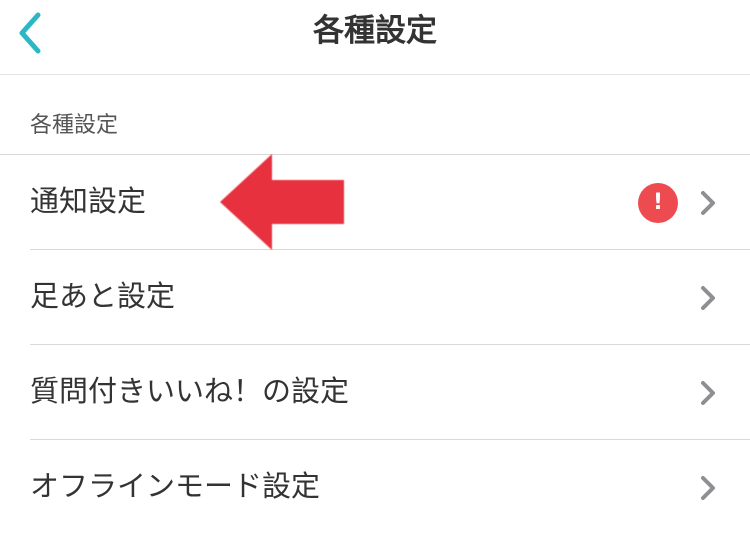 The image size is (750, 535). Describe the element at coordinates (375, 31) in the screenshot. I see `page-title: 各種設定` at that location.